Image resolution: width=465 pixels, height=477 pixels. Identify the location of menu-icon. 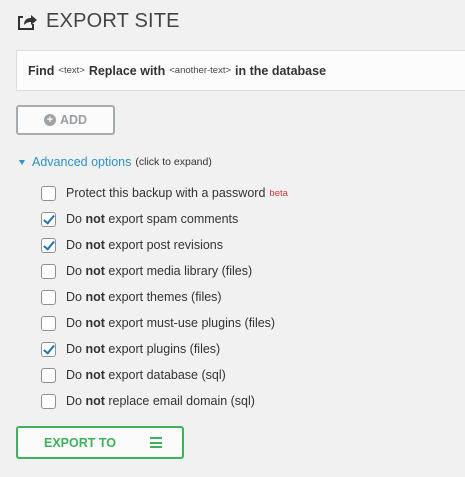
(156, 442).